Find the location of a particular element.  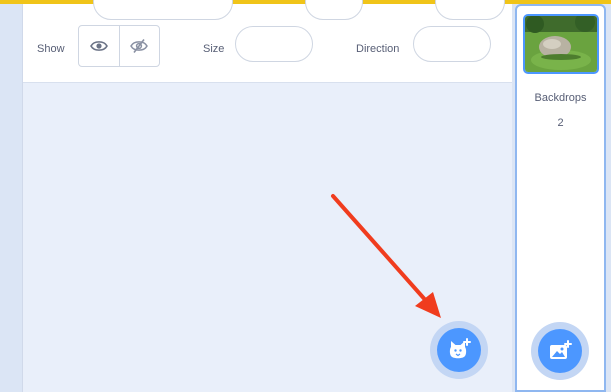

backdrops-count: 2 is located at coordinates (560, 123).